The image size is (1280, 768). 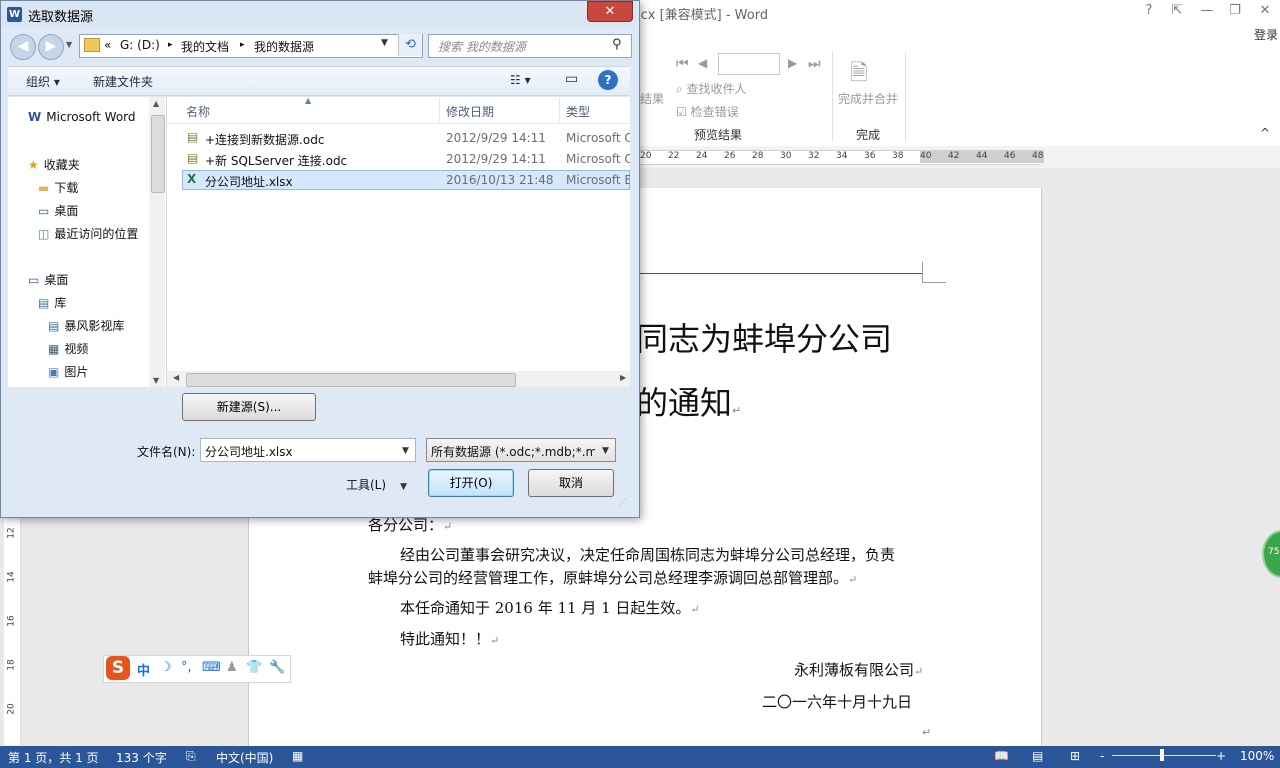 What do you see at coordinates (297, 756) in the screenshot?
I see `macro-icon: ▦` at bounding box center [297, 756].